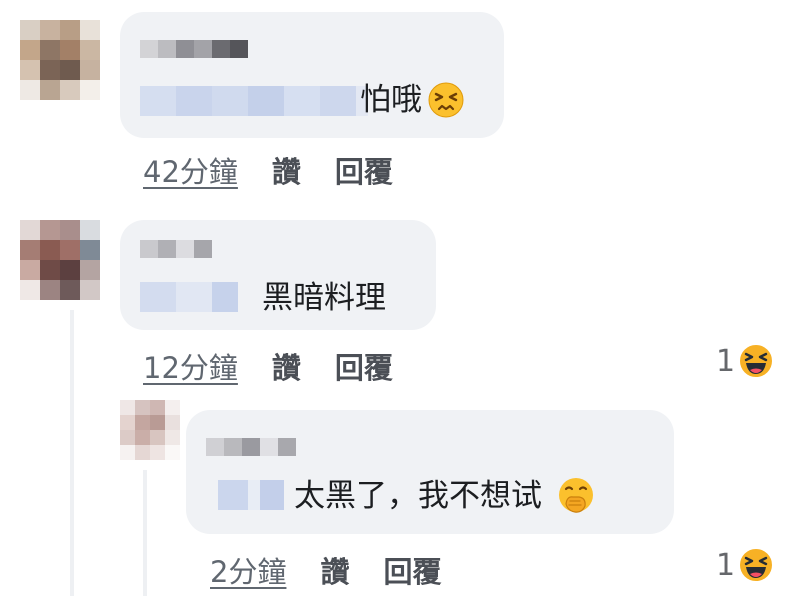  What do you see at coordinates (268, 170) in the screenshot?
I see `comment-meta: 42分鐘讚回覆` at bounding box center [268, 170].